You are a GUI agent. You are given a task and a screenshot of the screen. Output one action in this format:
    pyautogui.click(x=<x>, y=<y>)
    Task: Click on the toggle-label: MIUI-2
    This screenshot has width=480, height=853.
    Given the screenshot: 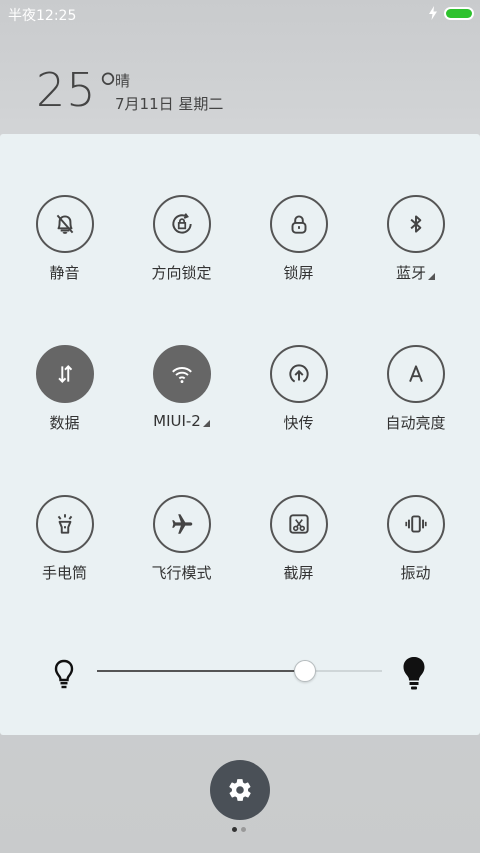 What is the action you would take?
    pyautogui.click(x=181, y=421)
    